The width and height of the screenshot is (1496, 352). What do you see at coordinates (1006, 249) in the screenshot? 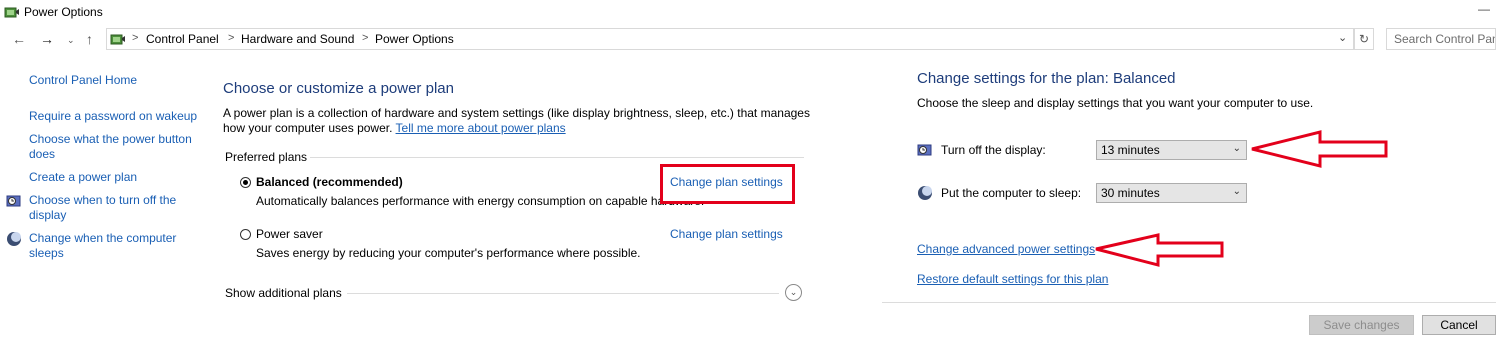
I see `change-advanced-settings-link: Change advanced power settings` at bounding box center [1006, 249].